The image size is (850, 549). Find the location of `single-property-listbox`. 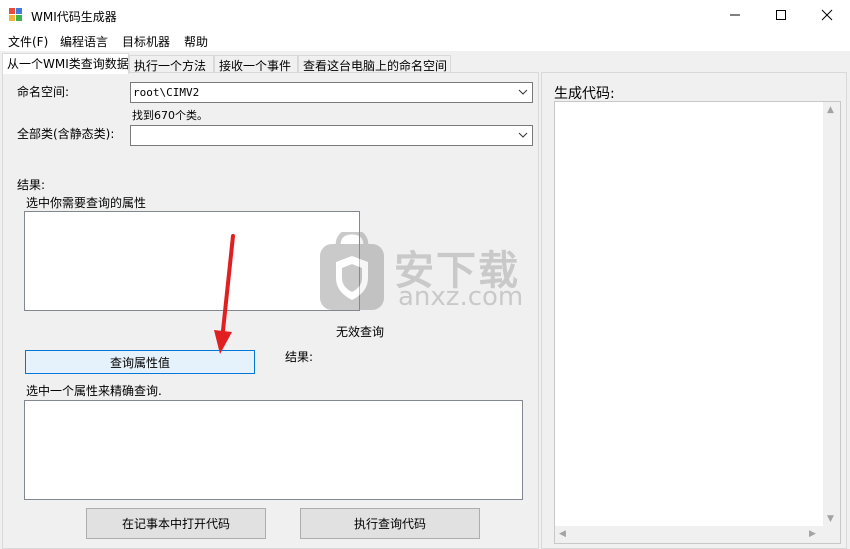

single-property-listbox is located at coordinates (273, 450).